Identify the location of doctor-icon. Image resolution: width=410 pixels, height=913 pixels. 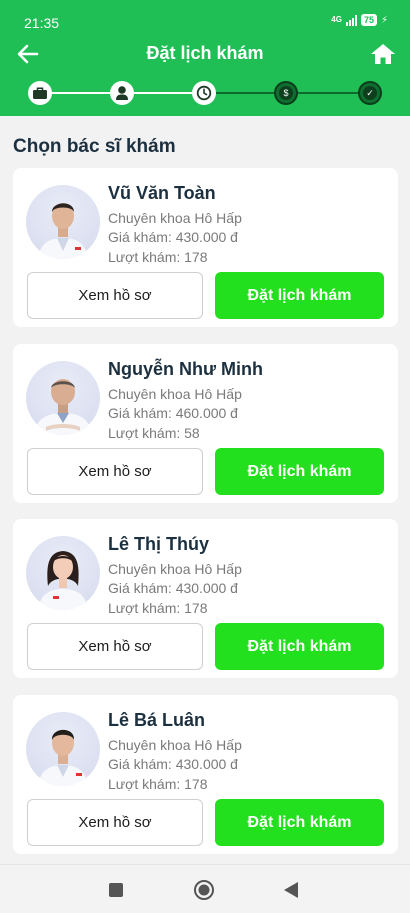
(122, 93).